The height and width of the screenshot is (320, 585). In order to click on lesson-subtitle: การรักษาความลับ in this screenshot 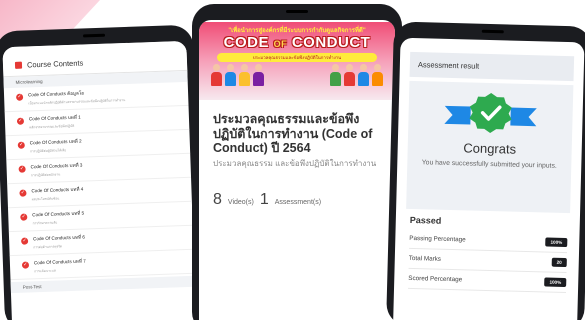, I will do `click(45, 223)`.